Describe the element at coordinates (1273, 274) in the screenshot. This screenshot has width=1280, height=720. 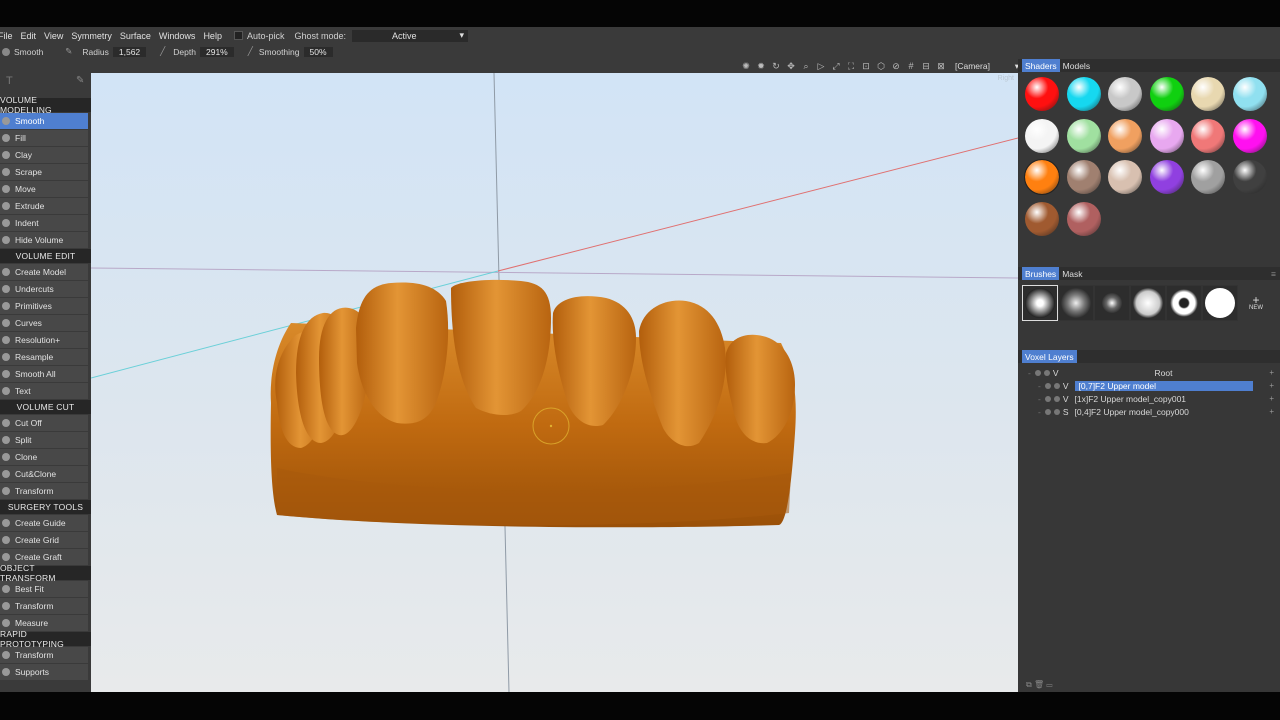
I see `panel-menu-icon: ≡` at that location.